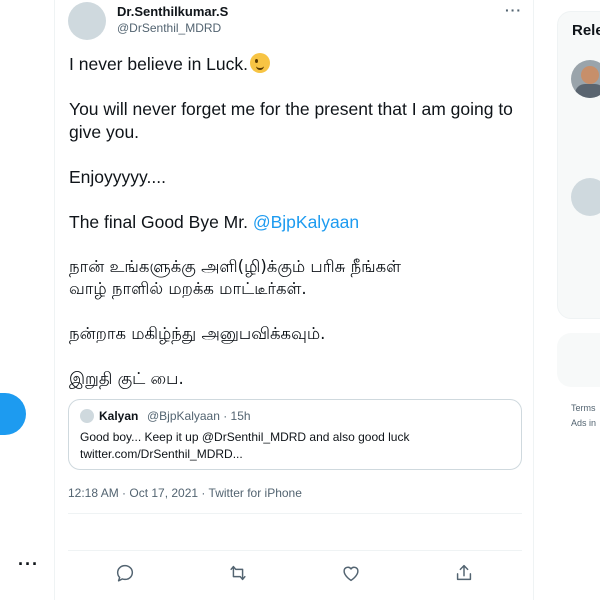 Image resolution: width=600 pixels, height=600 pixels. Describe the element at coordinates (125, 573) in the screenshot. I see `reply-icon` at that location.